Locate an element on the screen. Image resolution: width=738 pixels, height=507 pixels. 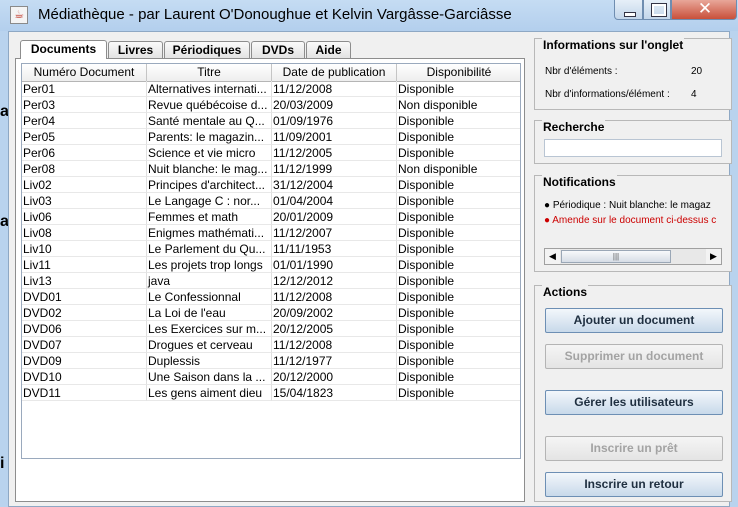
manage-users-button: Gérer les utilisateurs is located at coordinates (634, 402).